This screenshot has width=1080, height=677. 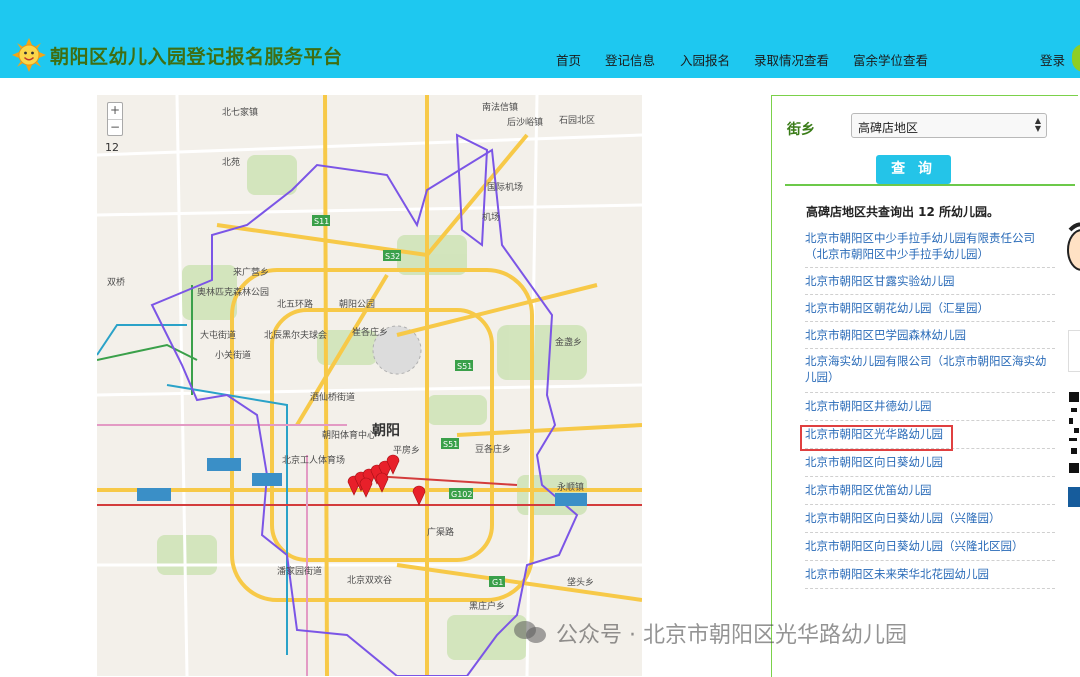 I want to click on result-summary: 高碑店地区共查询出 12 所幼儿园。, so click(x=903, y=212).